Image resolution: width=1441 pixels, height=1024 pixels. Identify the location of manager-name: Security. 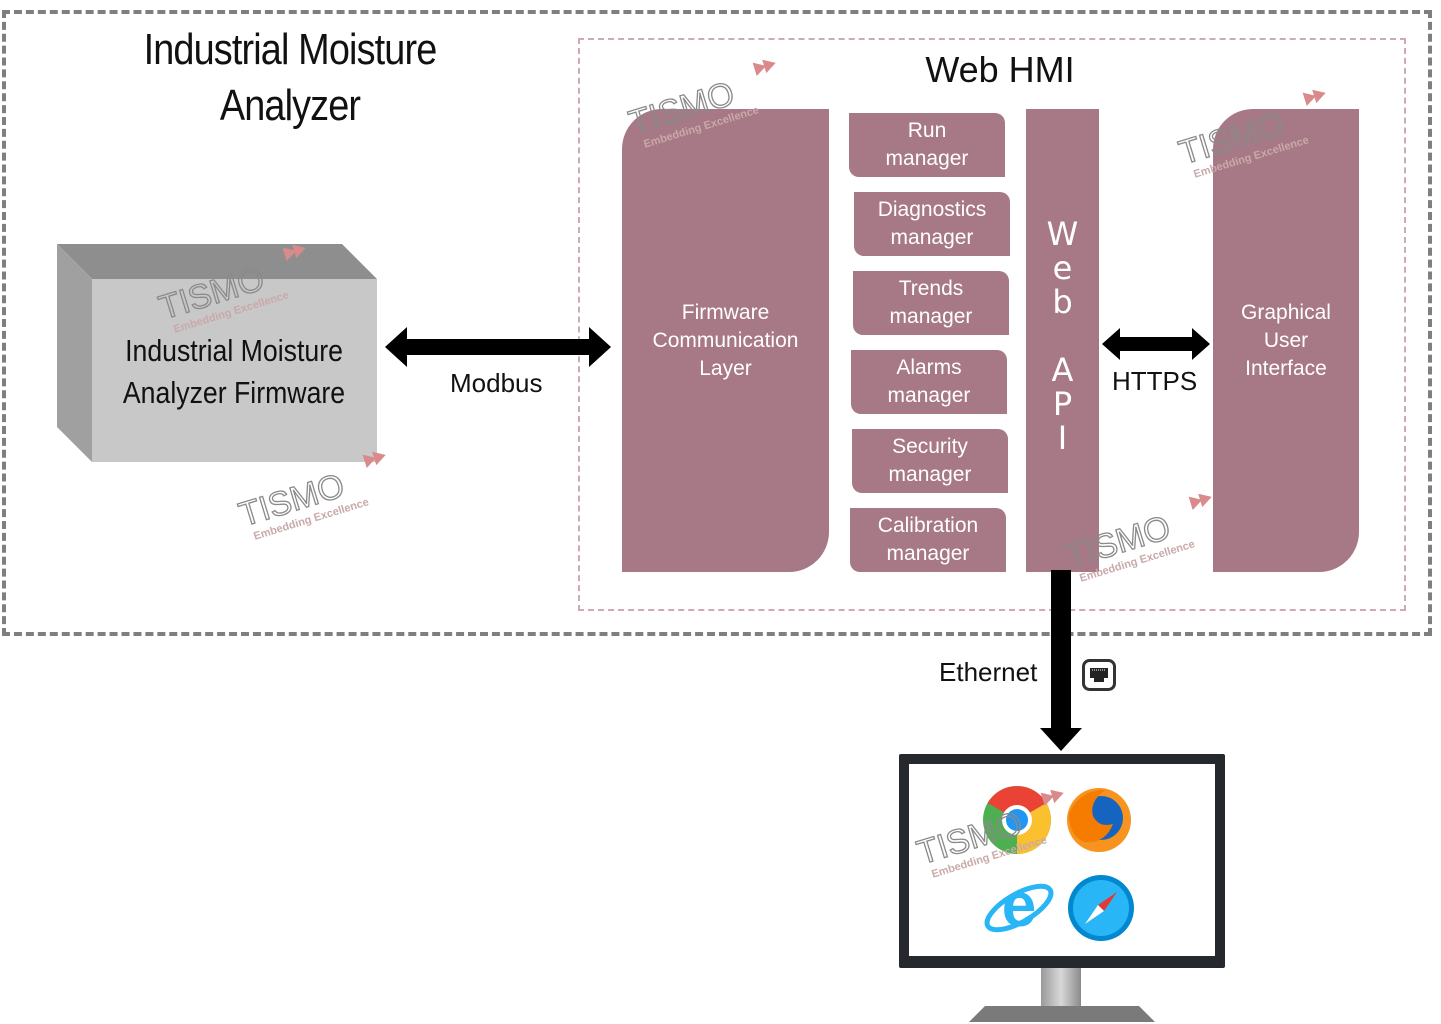
(930, 446).